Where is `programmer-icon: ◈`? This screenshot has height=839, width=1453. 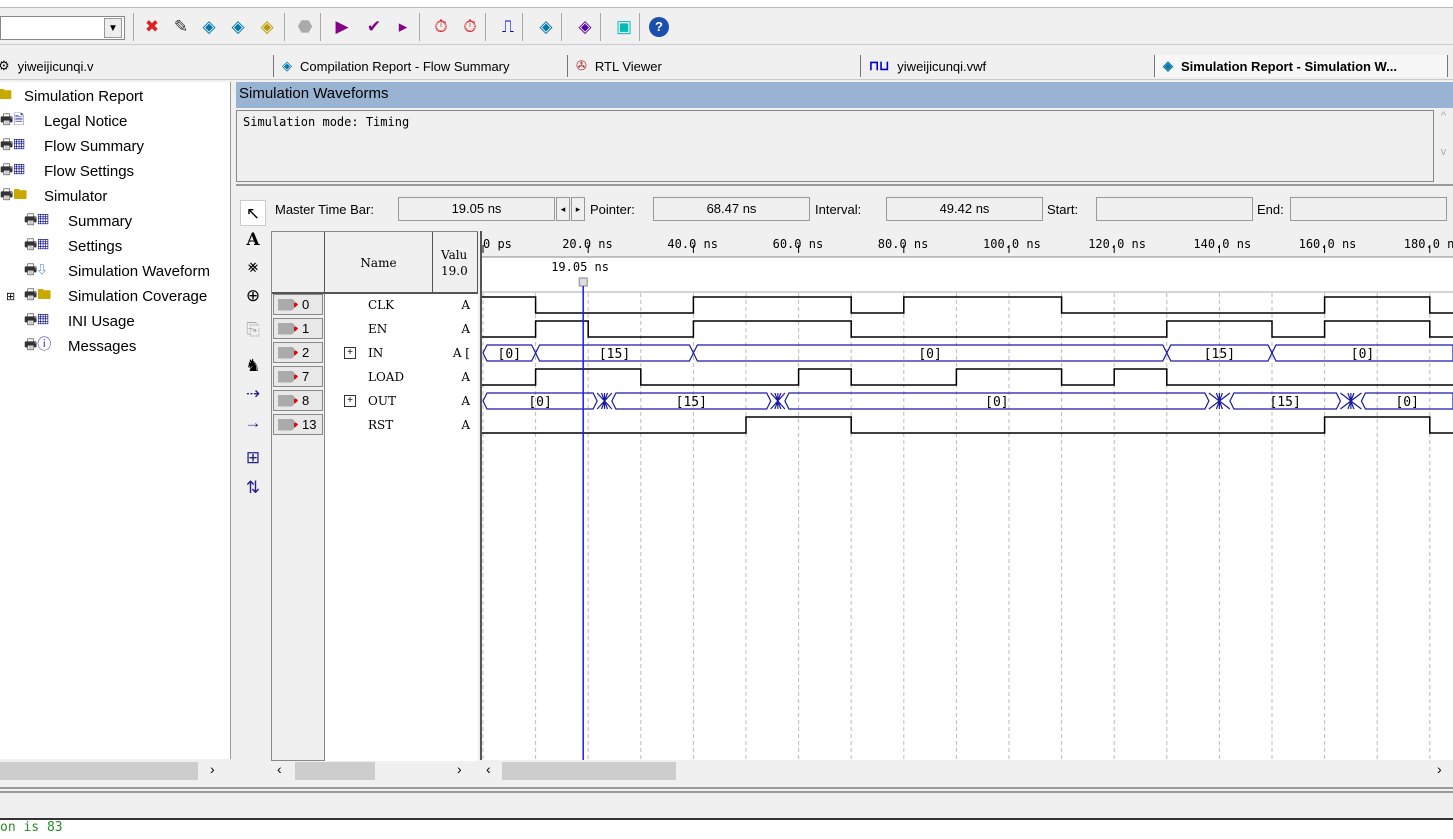
programmer-icon: ◈ is located at coordinates (585, 27).